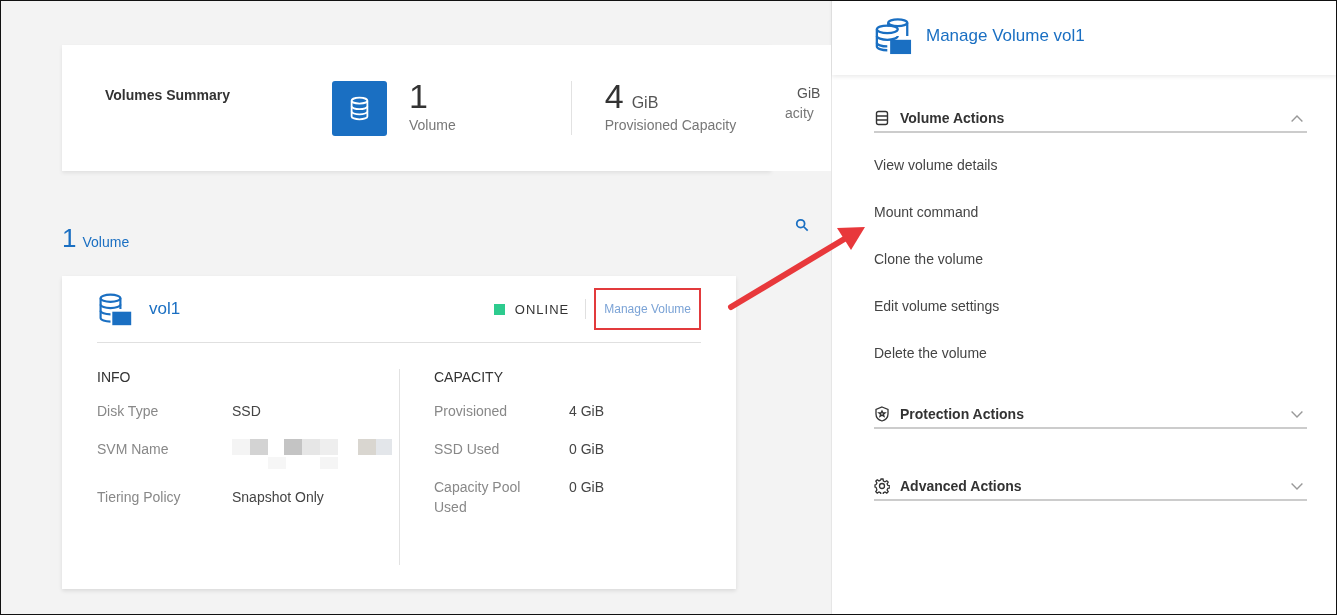 This screenshot has width=1337, height=615. I want to click on section-title: INFO, so click(114, 377).